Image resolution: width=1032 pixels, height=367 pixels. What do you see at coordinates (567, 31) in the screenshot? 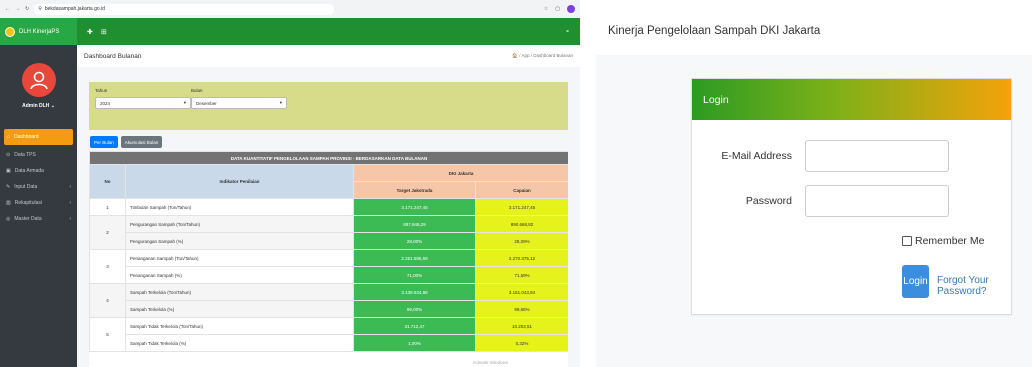
I see `notification-icon: ⚬` at bounding box center [567, 31].